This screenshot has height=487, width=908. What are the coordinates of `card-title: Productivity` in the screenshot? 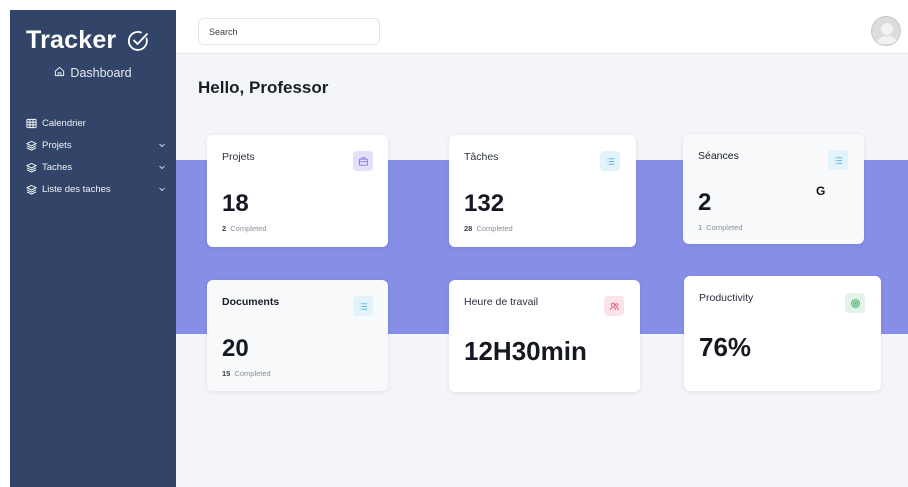 It's located at (726, 298).